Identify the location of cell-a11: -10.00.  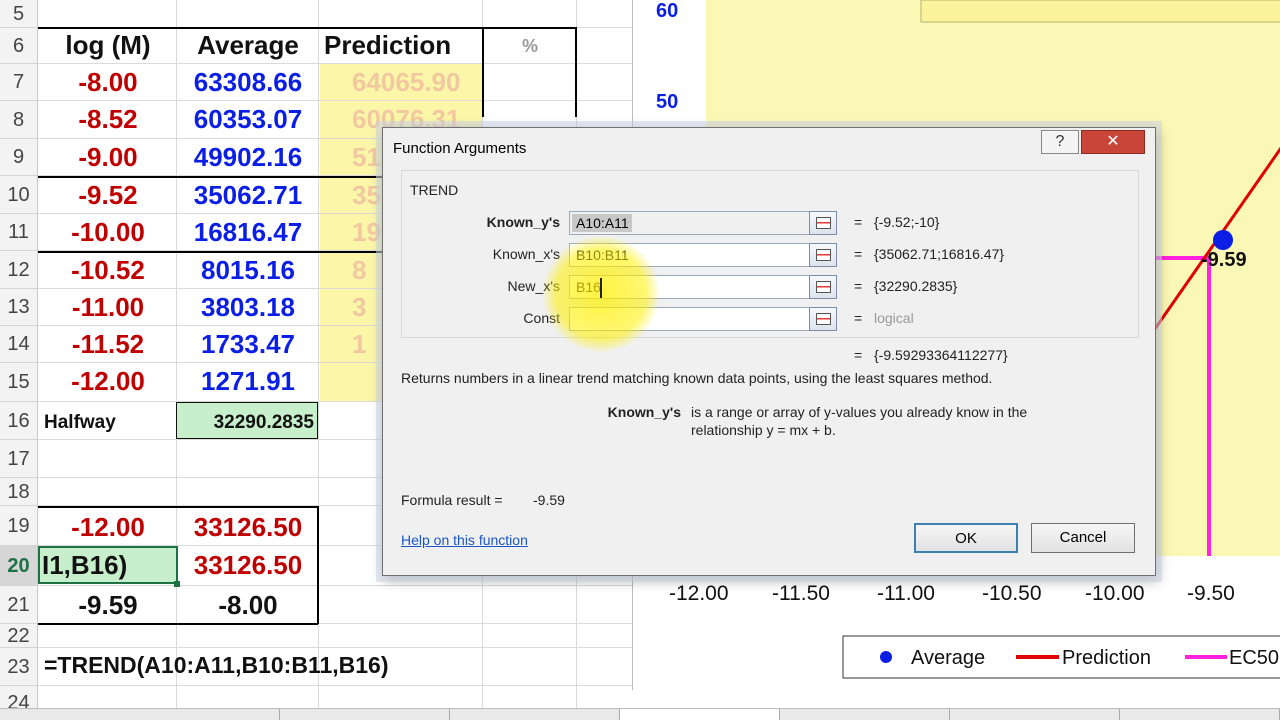
(108, 232).